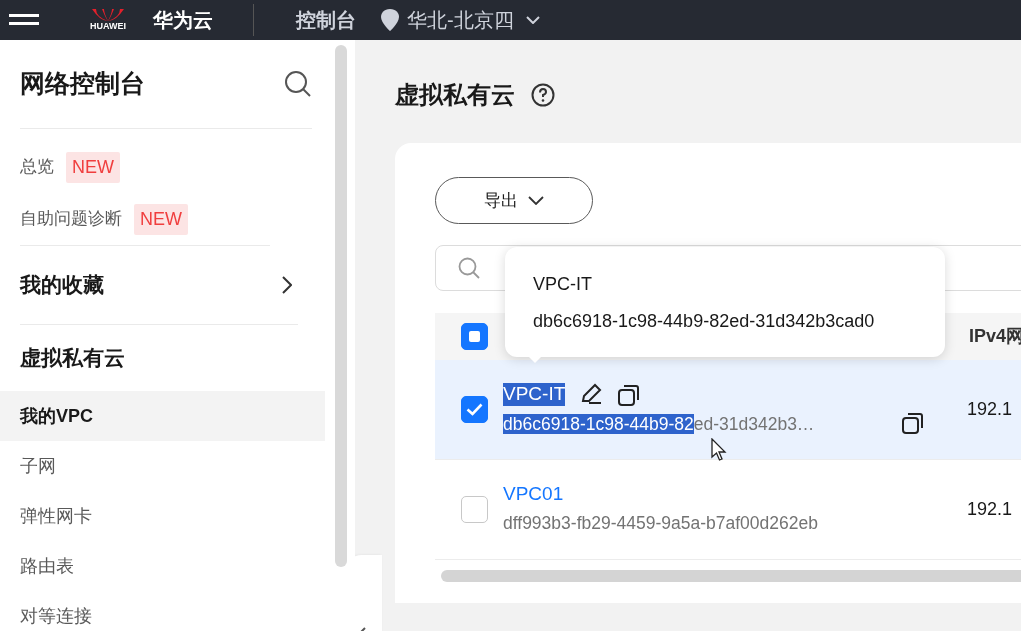 This screenshot has width=1021, height=631. What do you see at coordinates (82, 84) in the screenshot?
I see `sidebar-title: 网络控制台` at bounding box center [82, 84].